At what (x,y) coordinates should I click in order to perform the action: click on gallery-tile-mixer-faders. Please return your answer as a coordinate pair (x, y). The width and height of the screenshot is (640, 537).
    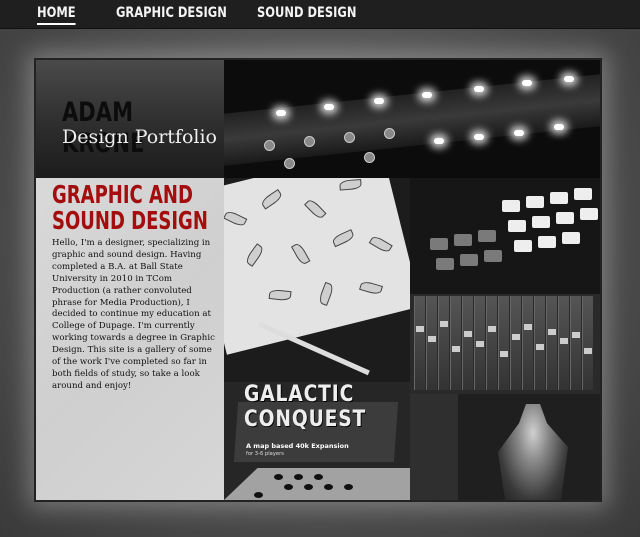
    Looking at the image, I should click on (505, 344).